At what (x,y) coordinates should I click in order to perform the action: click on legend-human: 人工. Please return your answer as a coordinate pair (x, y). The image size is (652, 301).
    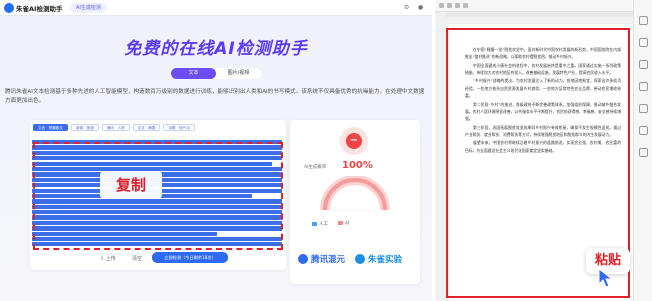
    Looking at the image, I should click on (320, 224).